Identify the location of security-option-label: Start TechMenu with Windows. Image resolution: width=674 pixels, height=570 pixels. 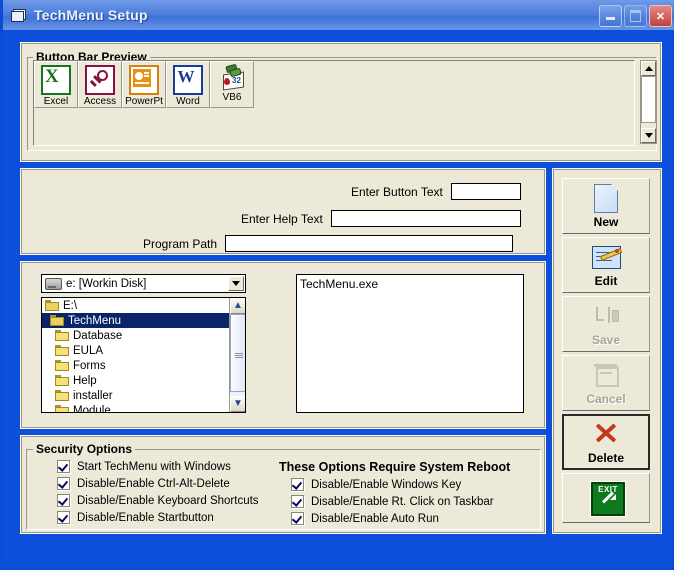
(154, 466).